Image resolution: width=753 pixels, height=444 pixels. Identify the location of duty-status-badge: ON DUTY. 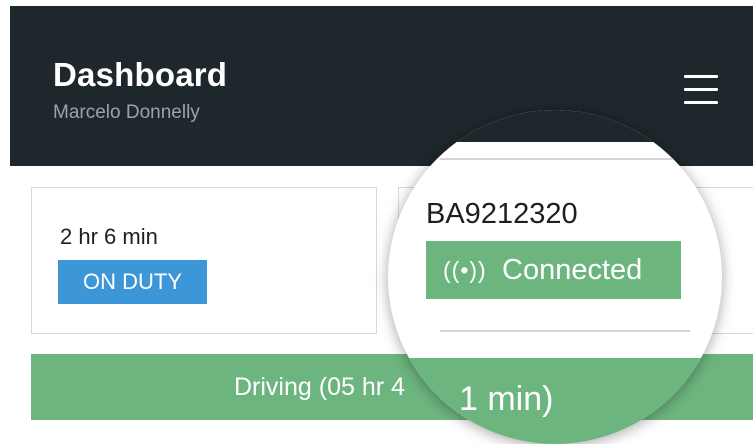
(132, 282).